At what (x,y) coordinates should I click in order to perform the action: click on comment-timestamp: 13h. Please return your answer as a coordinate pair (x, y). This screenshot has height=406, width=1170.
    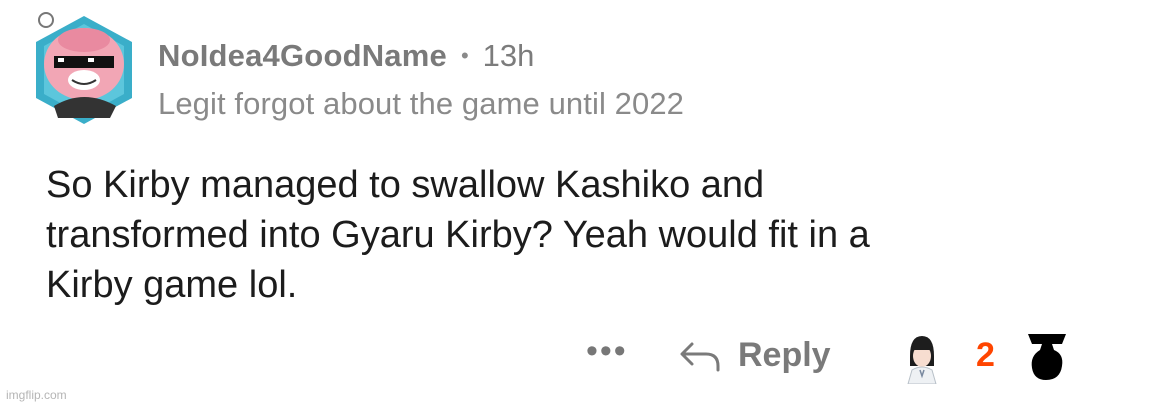
    Looking at the image, I should click on (508, 55).